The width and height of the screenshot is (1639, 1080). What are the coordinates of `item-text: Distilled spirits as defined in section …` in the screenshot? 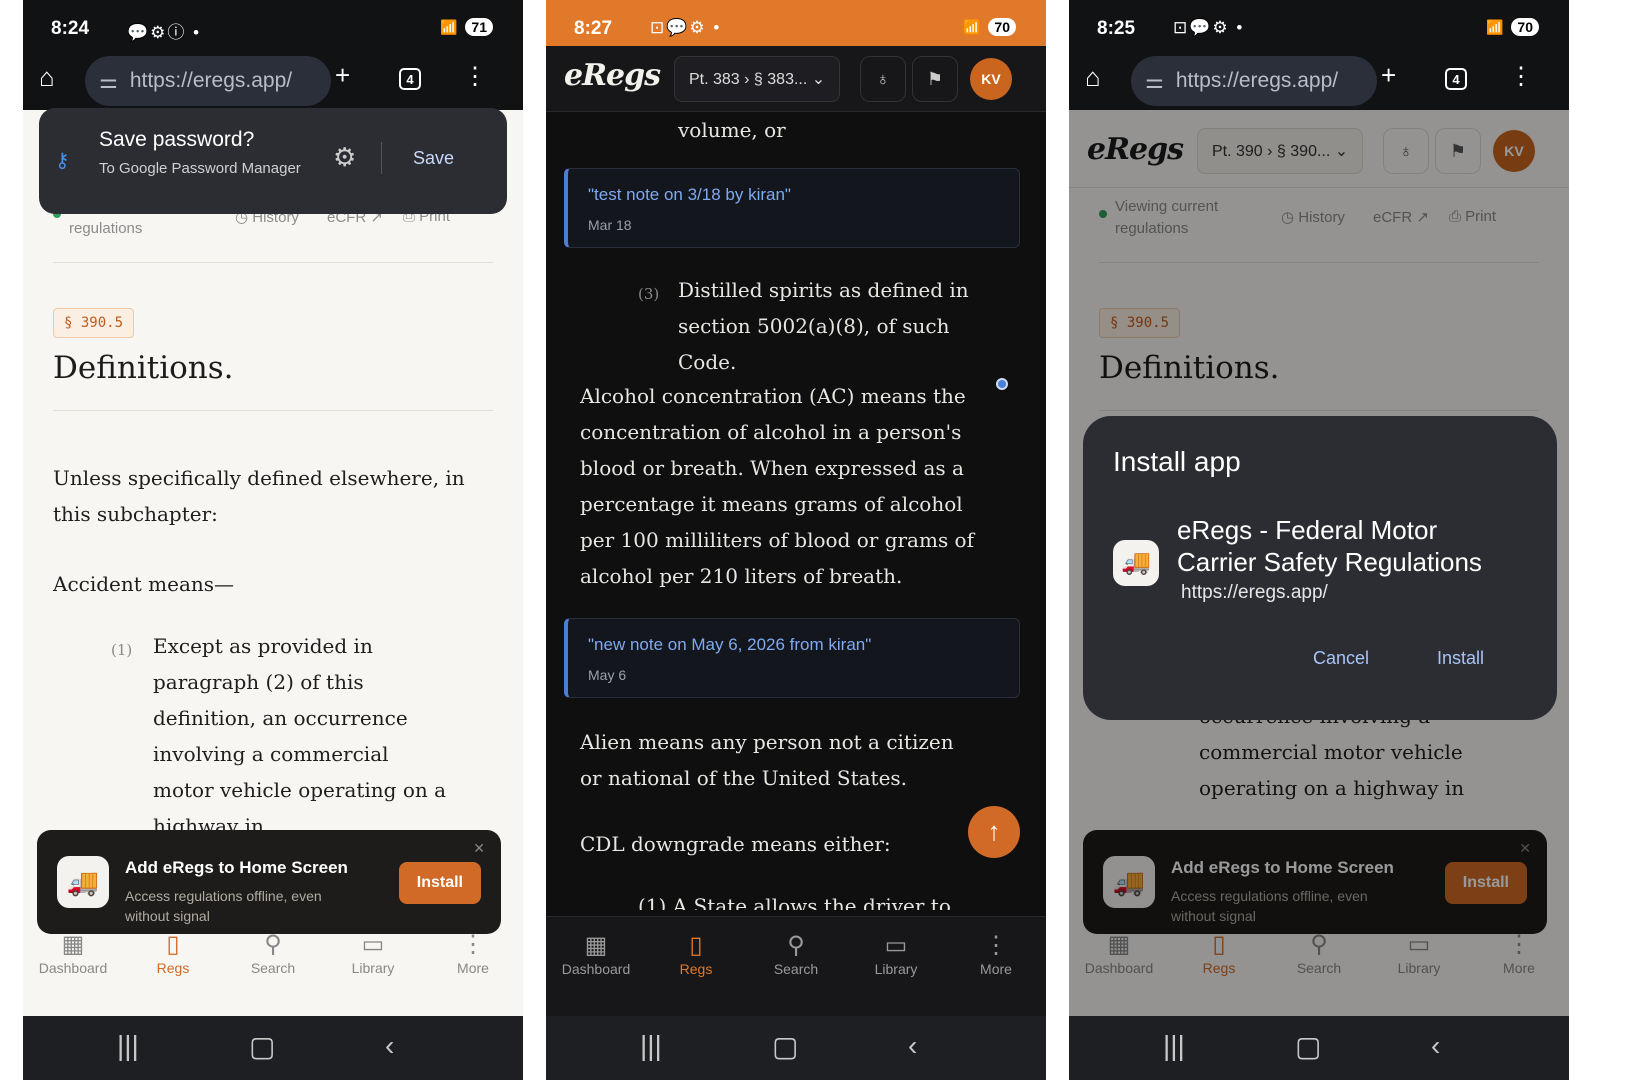 It's located at (823, 326).